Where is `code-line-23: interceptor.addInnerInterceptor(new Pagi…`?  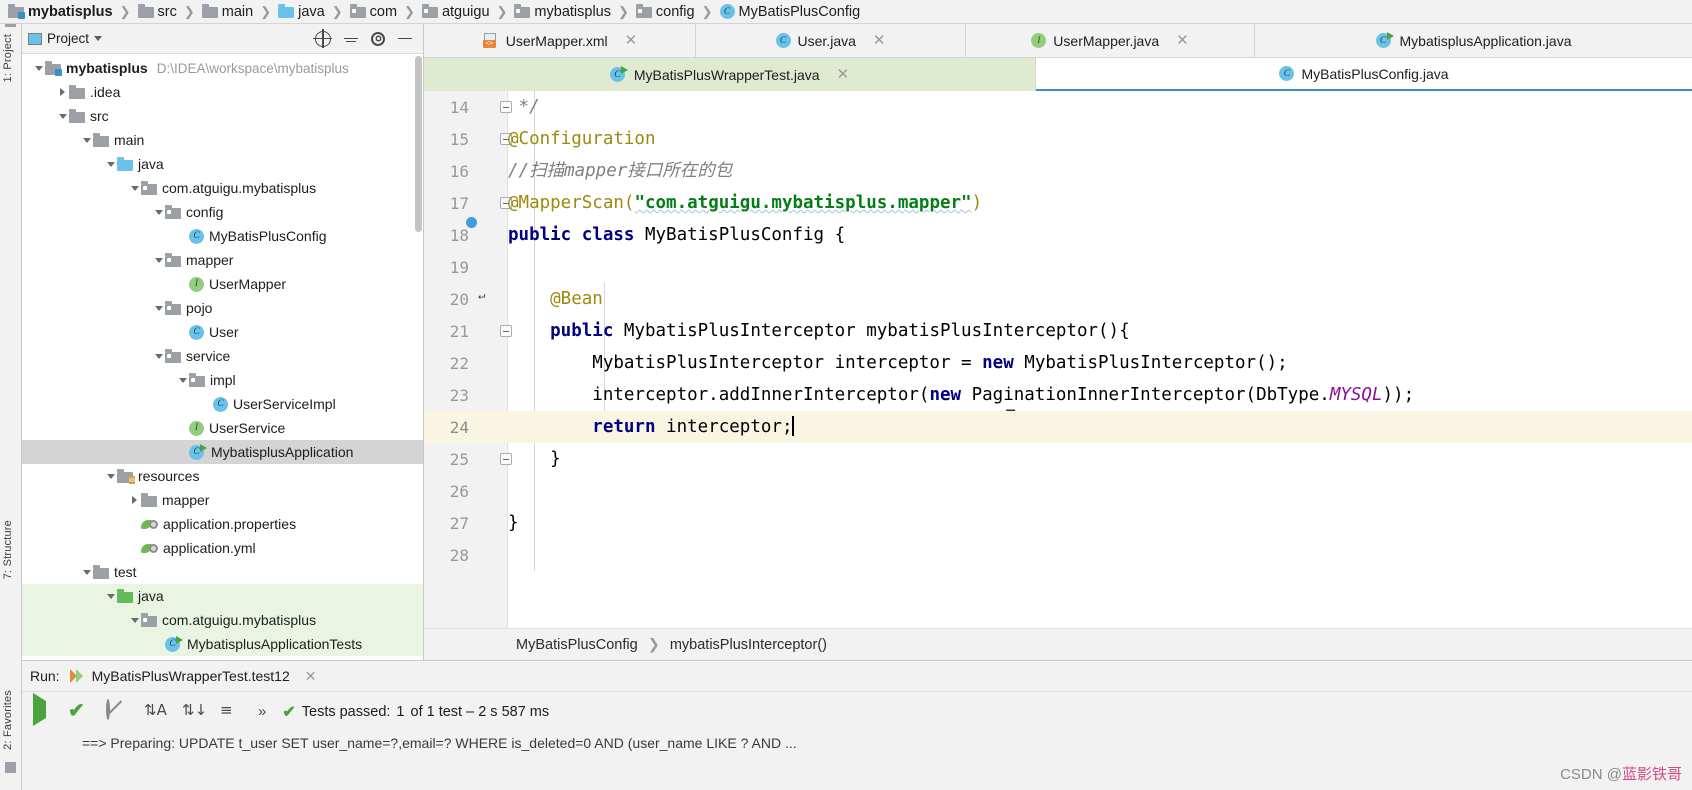 code-line-23: interceptor.addInnerInterceptor(new Pagi… is located at coordinates (961, 395).